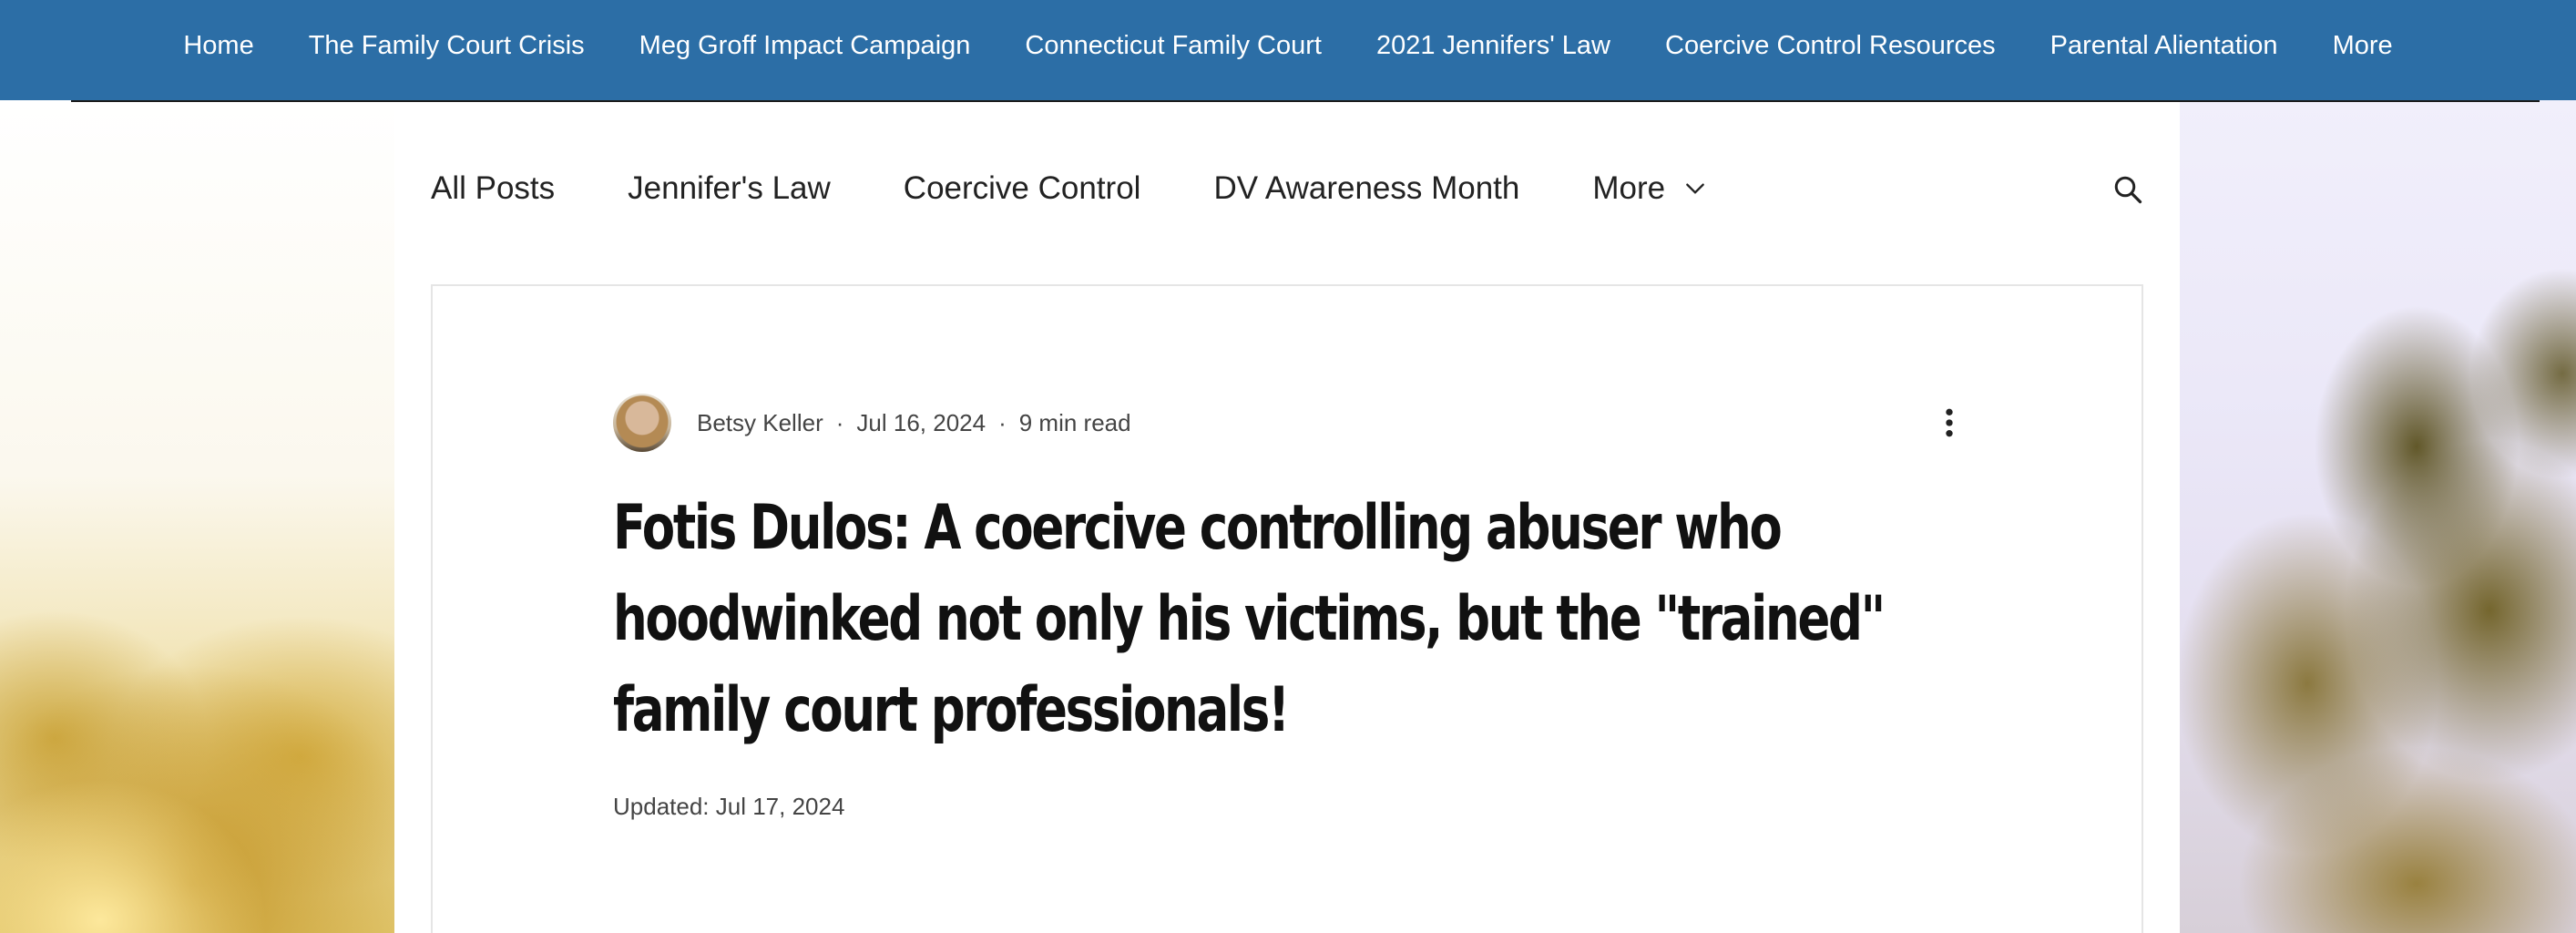 The image size is (2576, 933). What do you see at coordinates (729, 188) in the screenshot?
I see `category-jennifers-law: Jennifer's Law` at bounding box center [729, 188].